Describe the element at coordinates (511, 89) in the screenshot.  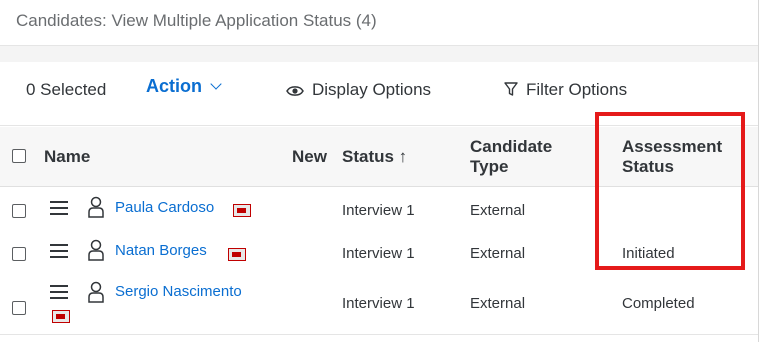
I see `filter-icon` at that location.